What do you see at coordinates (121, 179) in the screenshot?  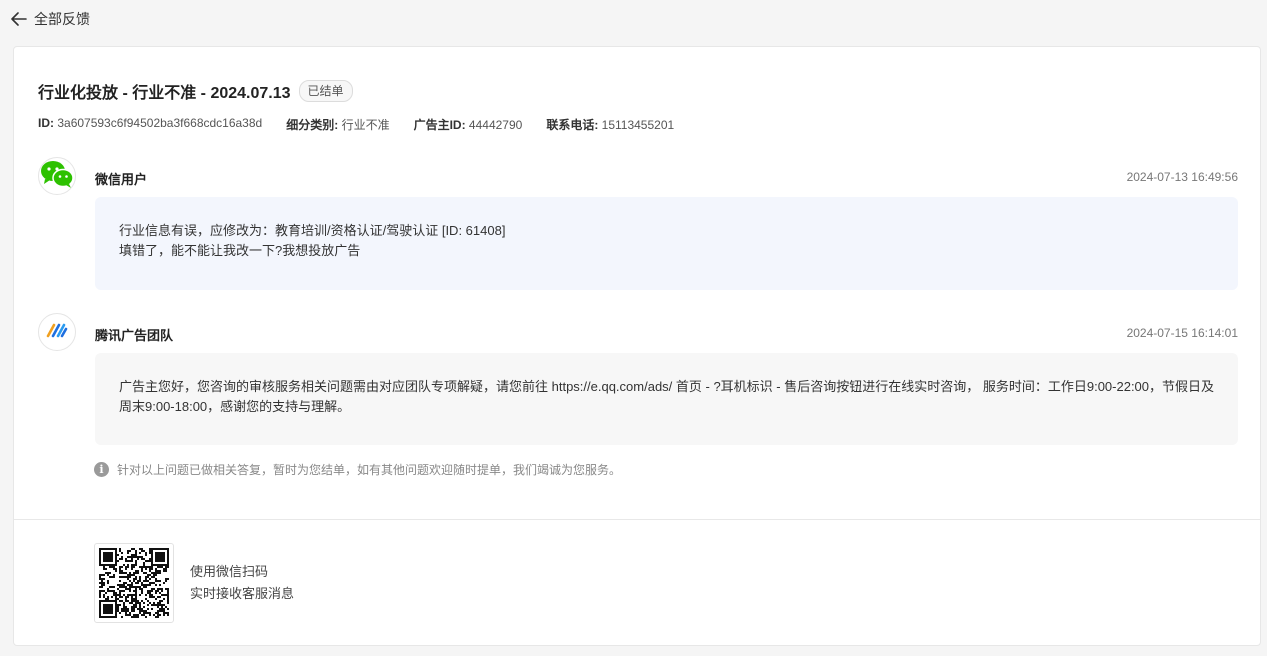 I see `sender-name: 微信用户` at bounding box center [121, 179].